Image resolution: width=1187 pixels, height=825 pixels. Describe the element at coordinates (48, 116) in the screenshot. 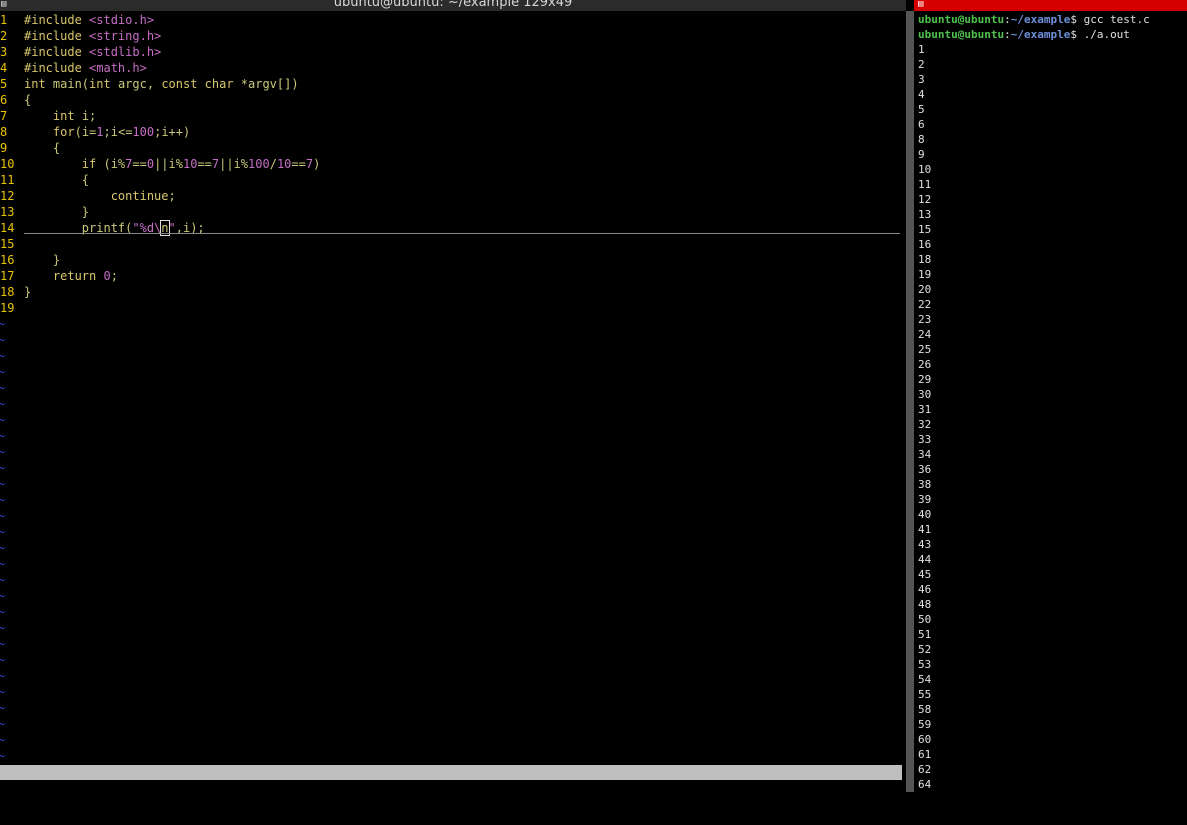

I see `code-line: 7 int i;` at that location.